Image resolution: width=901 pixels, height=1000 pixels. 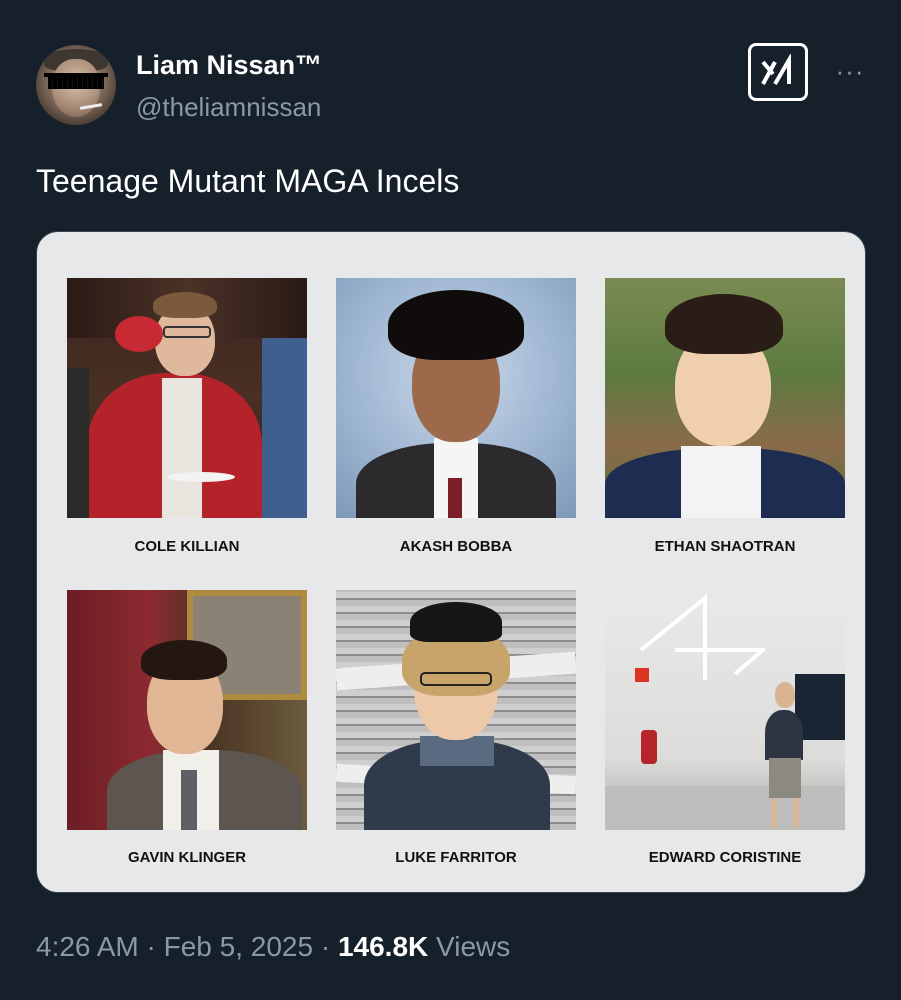 I want to click on views-count: 146.8K, so click(x=383, y=946).